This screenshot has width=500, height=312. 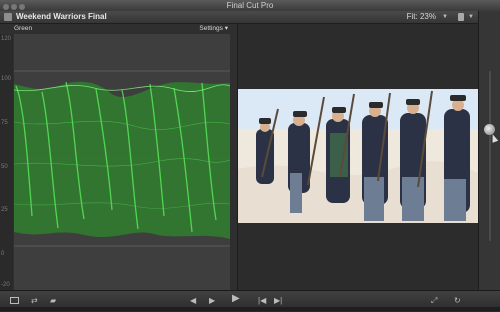 I want to click on view-options-icon, so click(x=461, y=17).